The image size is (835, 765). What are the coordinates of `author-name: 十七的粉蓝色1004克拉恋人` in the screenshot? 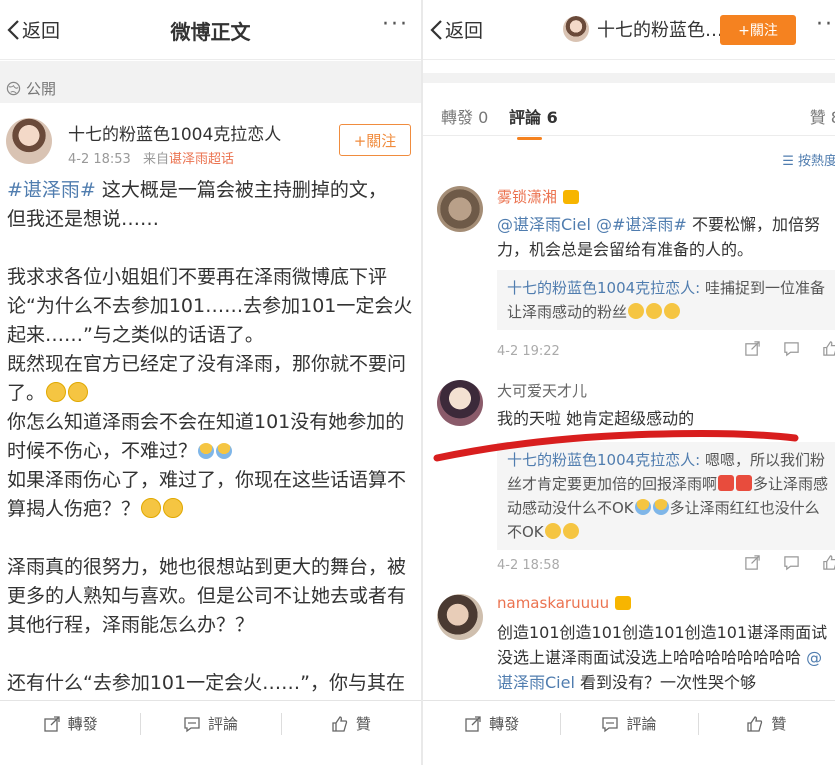 It's located at (174, 132).